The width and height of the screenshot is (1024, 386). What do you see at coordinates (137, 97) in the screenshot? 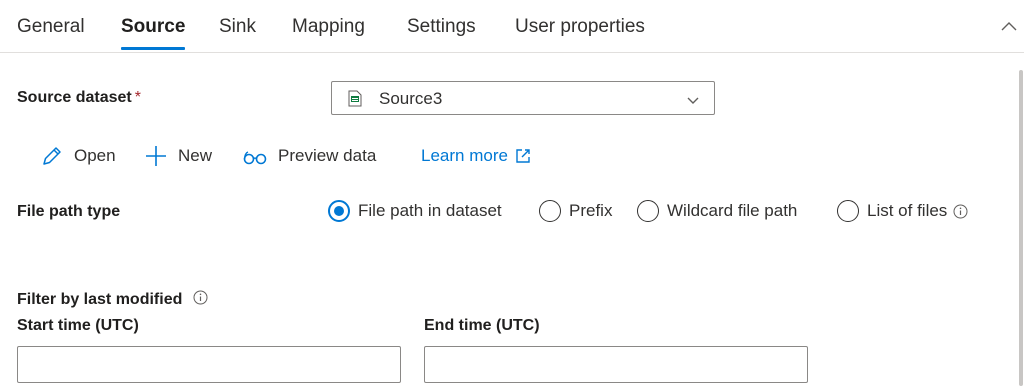
I see `required-mark: *` at bounding box center [137, 97].